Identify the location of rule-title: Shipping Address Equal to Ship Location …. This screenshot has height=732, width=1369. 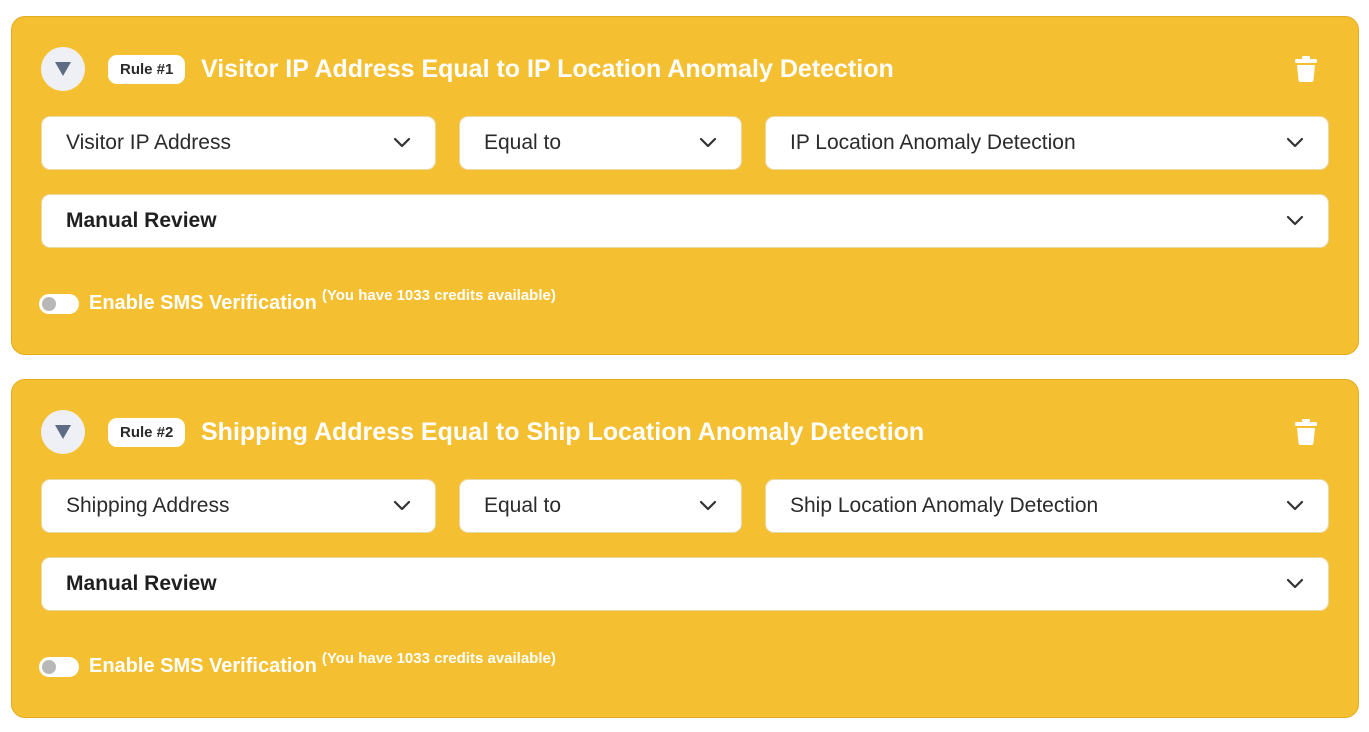
(563, 432).